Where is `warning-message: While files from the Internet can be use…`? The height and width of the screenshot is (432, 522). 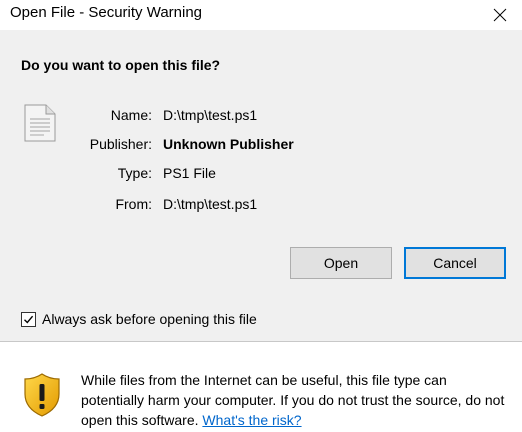
warning-message: While files from the Internet can be use… is located at coordinates (296, 400).